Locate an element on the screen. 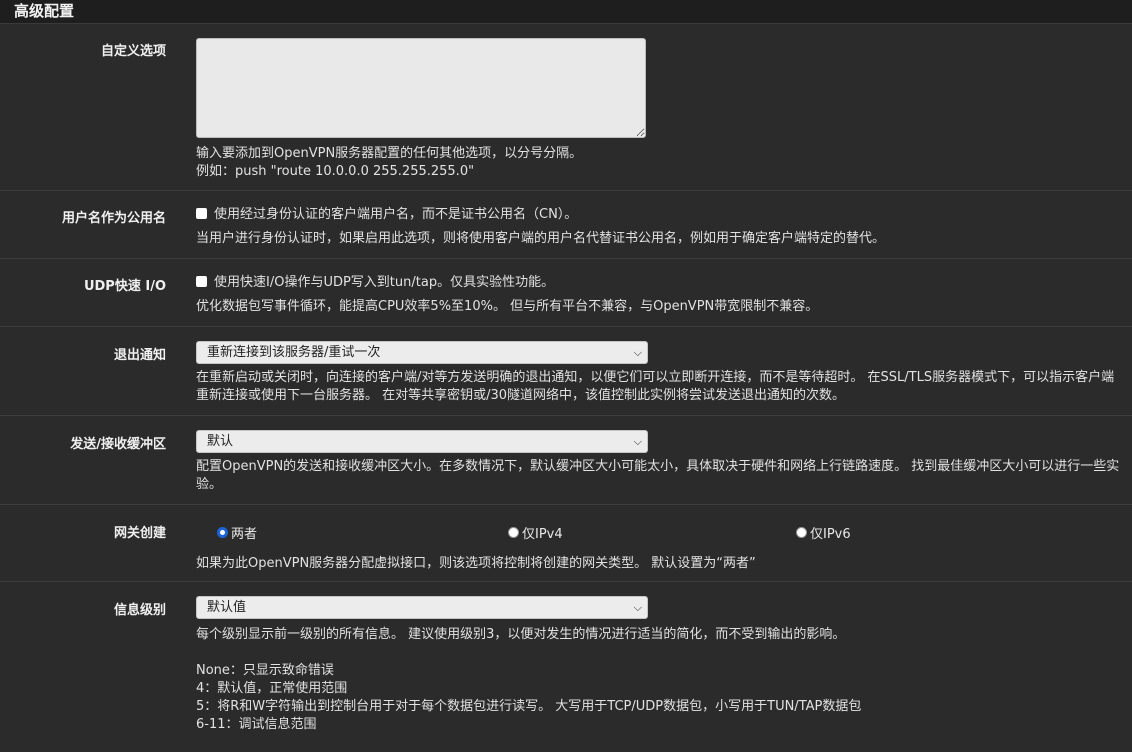 The width and height of the screenshot is (1132, 752). udp-fast-io-checkbox-label: 使用快速I/O操作与UDP写入到tun/tap。仅具实验性功能。 is located at coordinates (384, 282).